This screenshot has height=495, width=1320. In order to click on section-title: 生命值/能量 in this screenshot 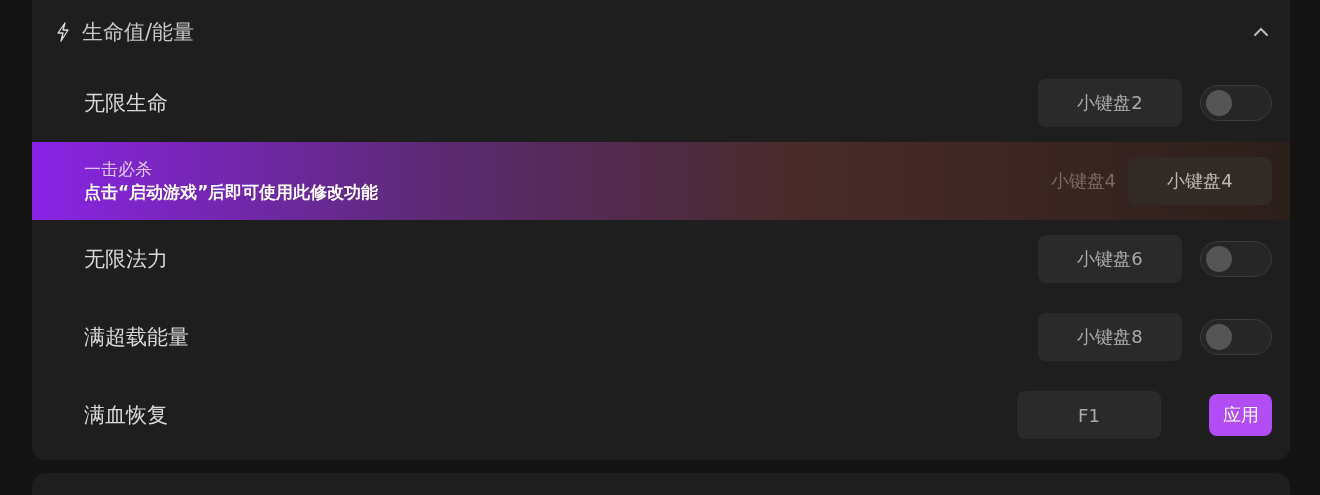, I will do `click(139, 32)`.